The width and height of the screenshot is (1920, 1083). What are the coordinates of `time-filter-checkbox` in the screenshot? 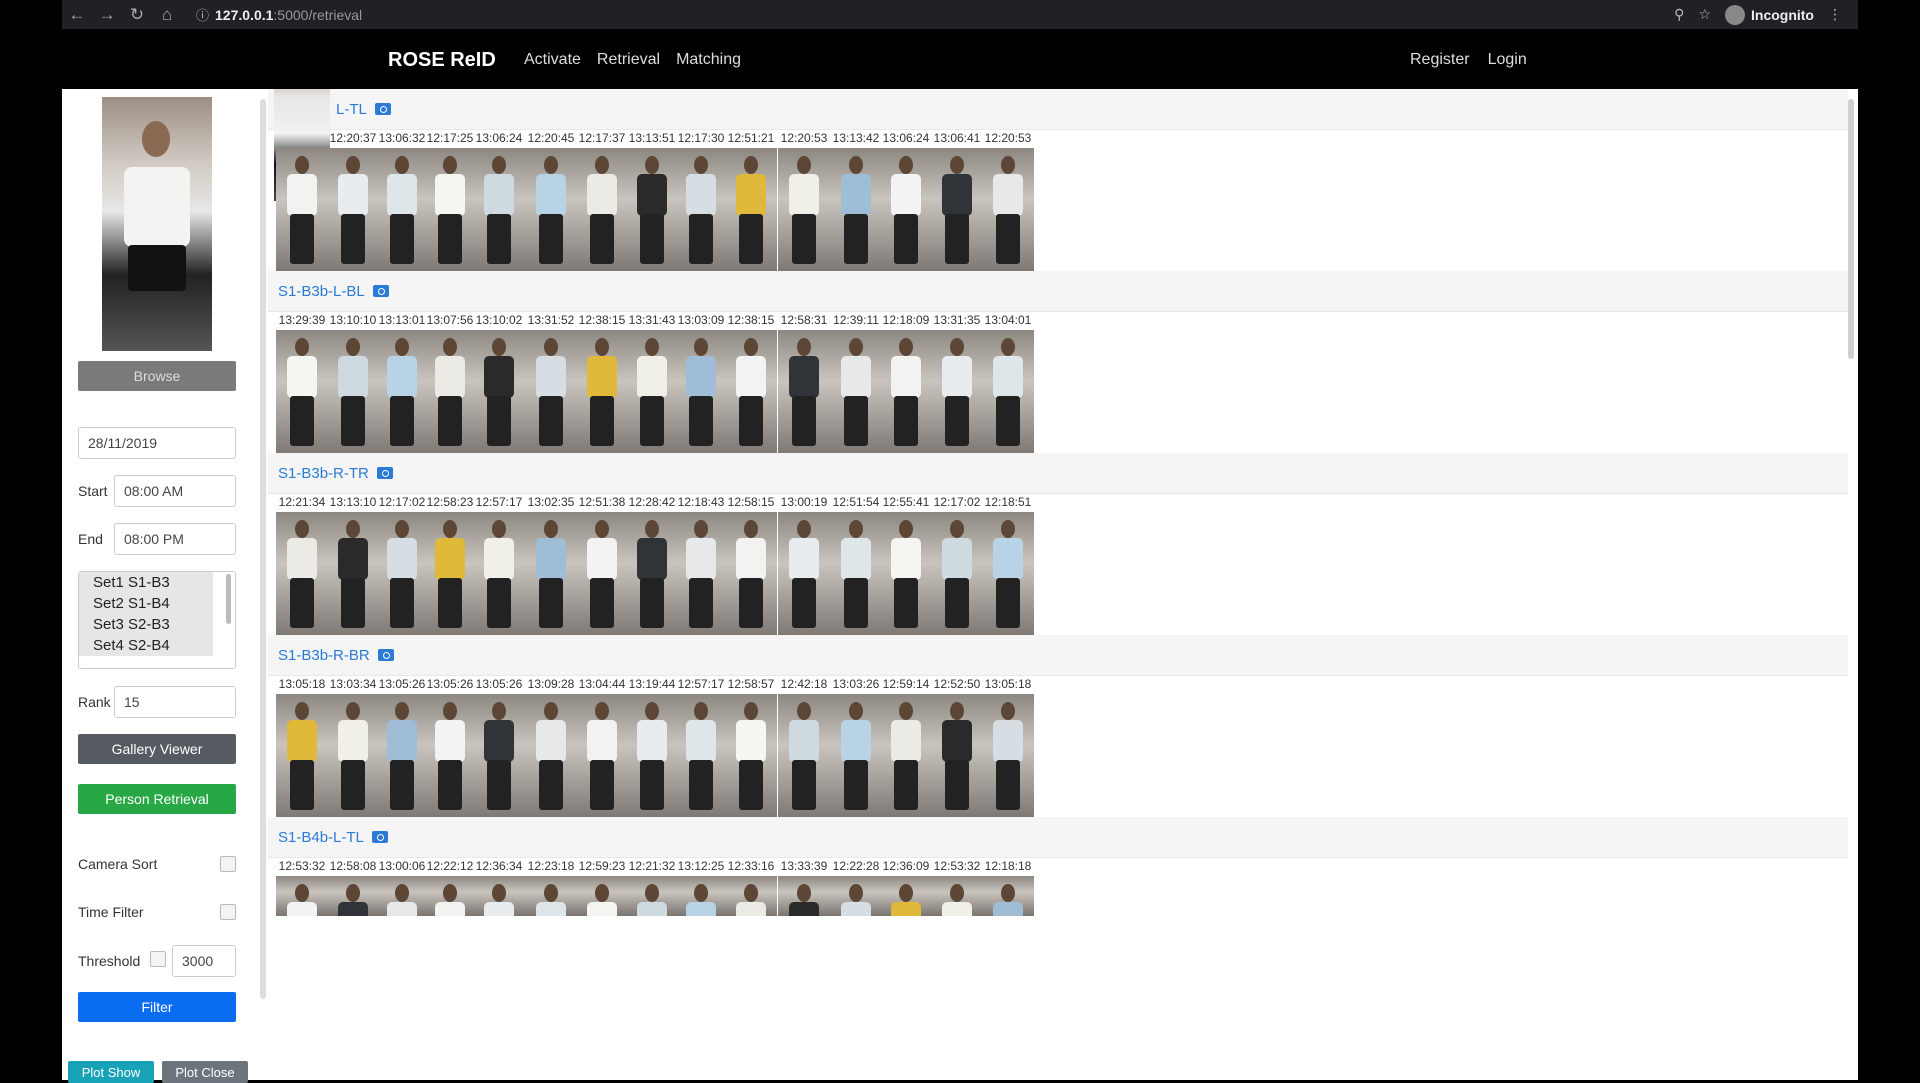 It's located at (228, 912).